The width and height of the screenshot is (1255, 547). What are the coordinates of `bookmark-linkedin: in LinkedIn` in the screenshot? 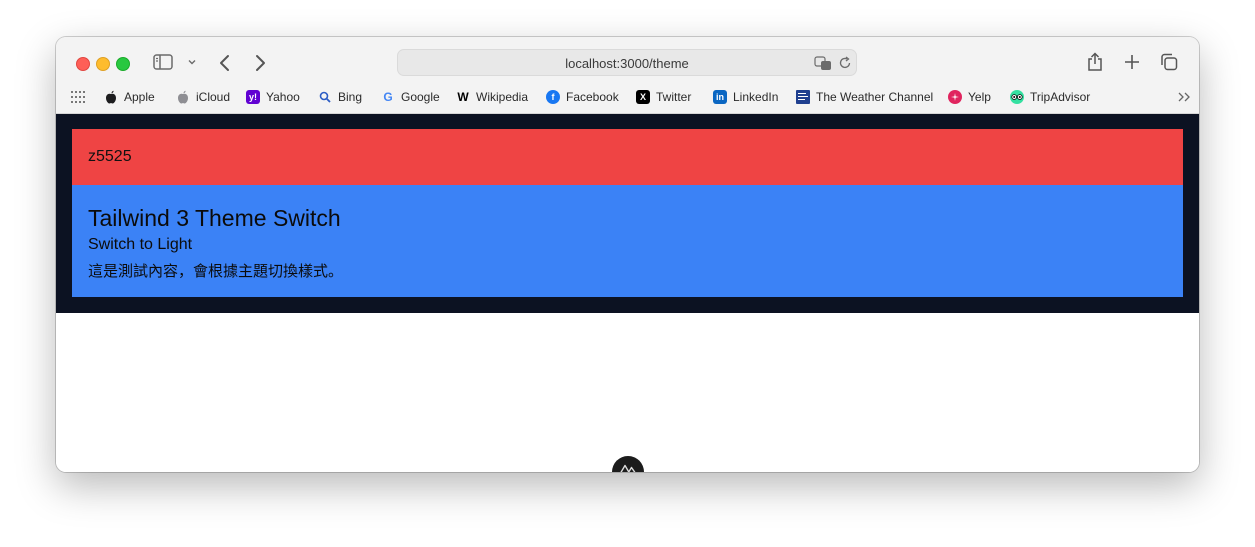 It's located at (745, 97).